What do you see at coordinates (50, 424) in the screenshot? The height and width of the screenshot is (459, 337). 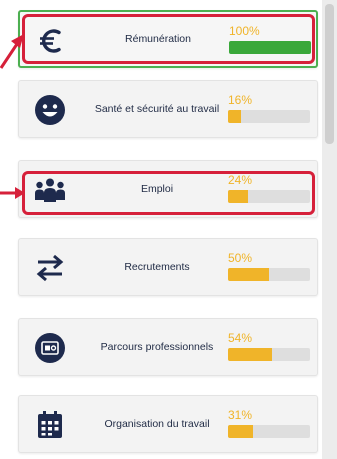 I see `calendar-icon` at bounding box center [50, 424].